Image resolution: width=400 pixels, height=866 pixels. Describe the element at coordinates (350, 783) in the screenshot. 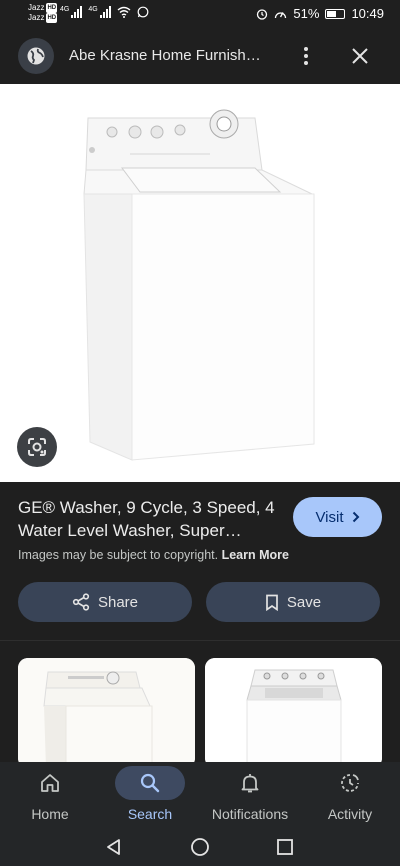

I see `activity-icon` at that location.